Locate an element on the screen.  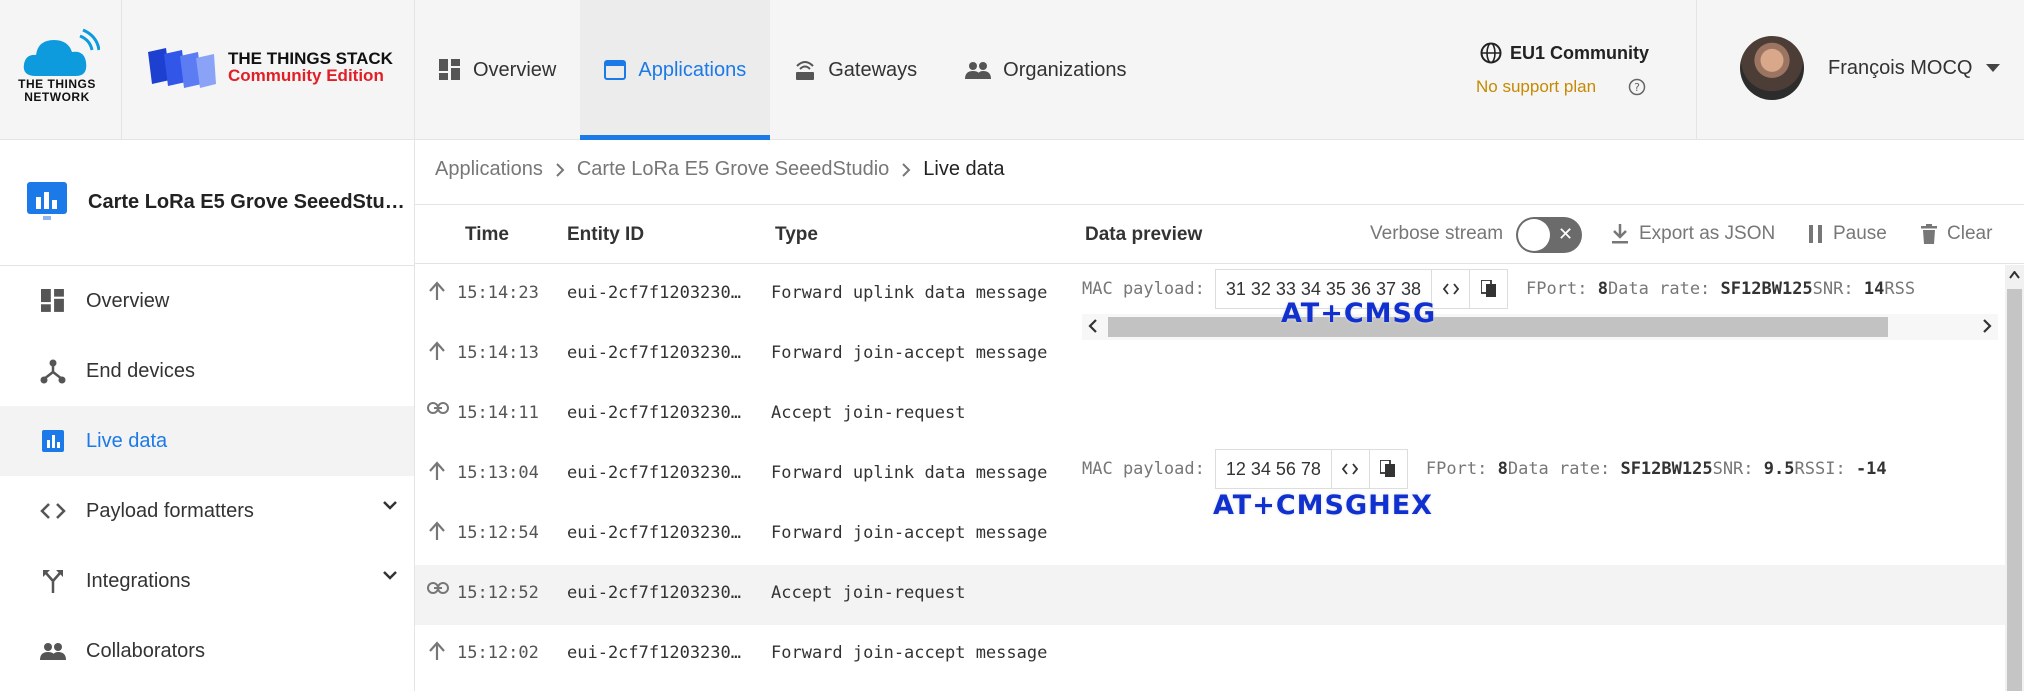
download-icon is located at coordinates (1620, 234).